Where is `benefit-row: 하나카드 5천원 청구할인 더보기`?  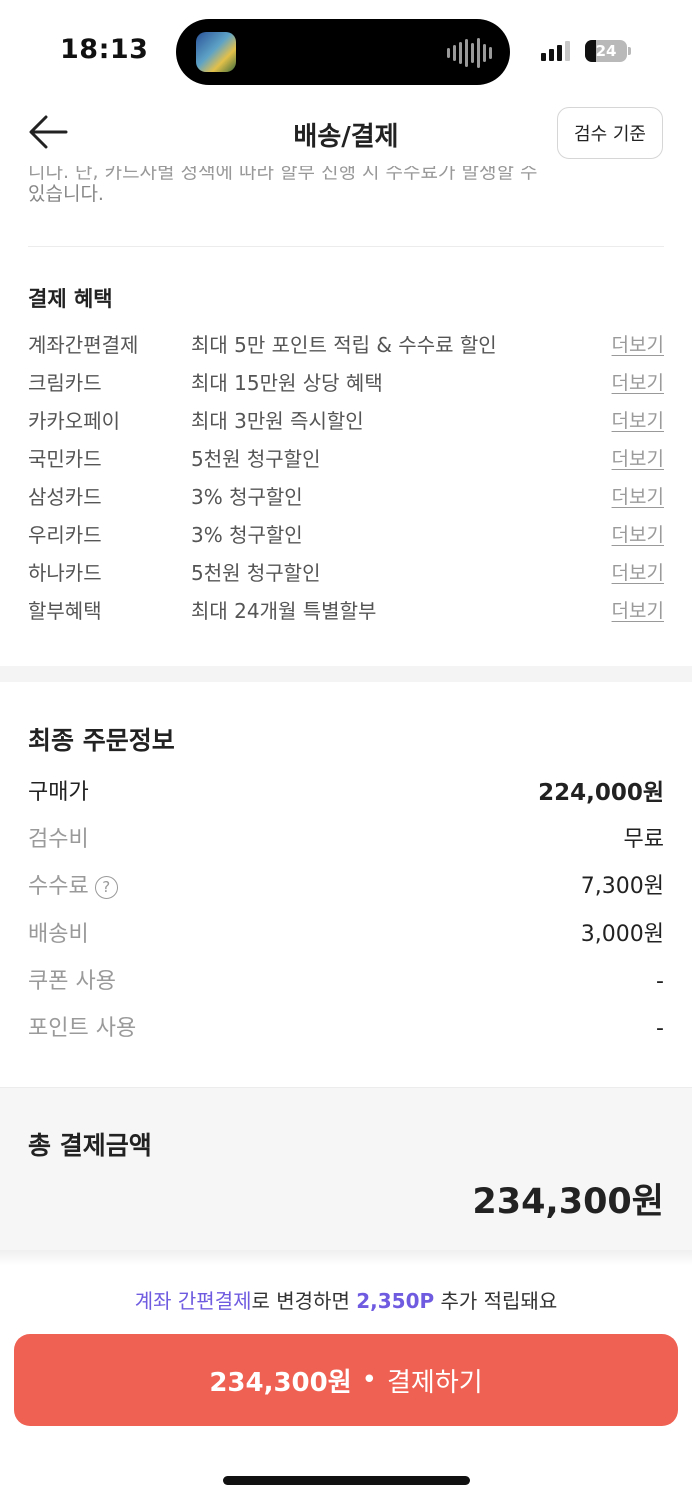 benefit-row: 하나카드 5천원 청구할인 더보기 is located at coordinates (346, 573).